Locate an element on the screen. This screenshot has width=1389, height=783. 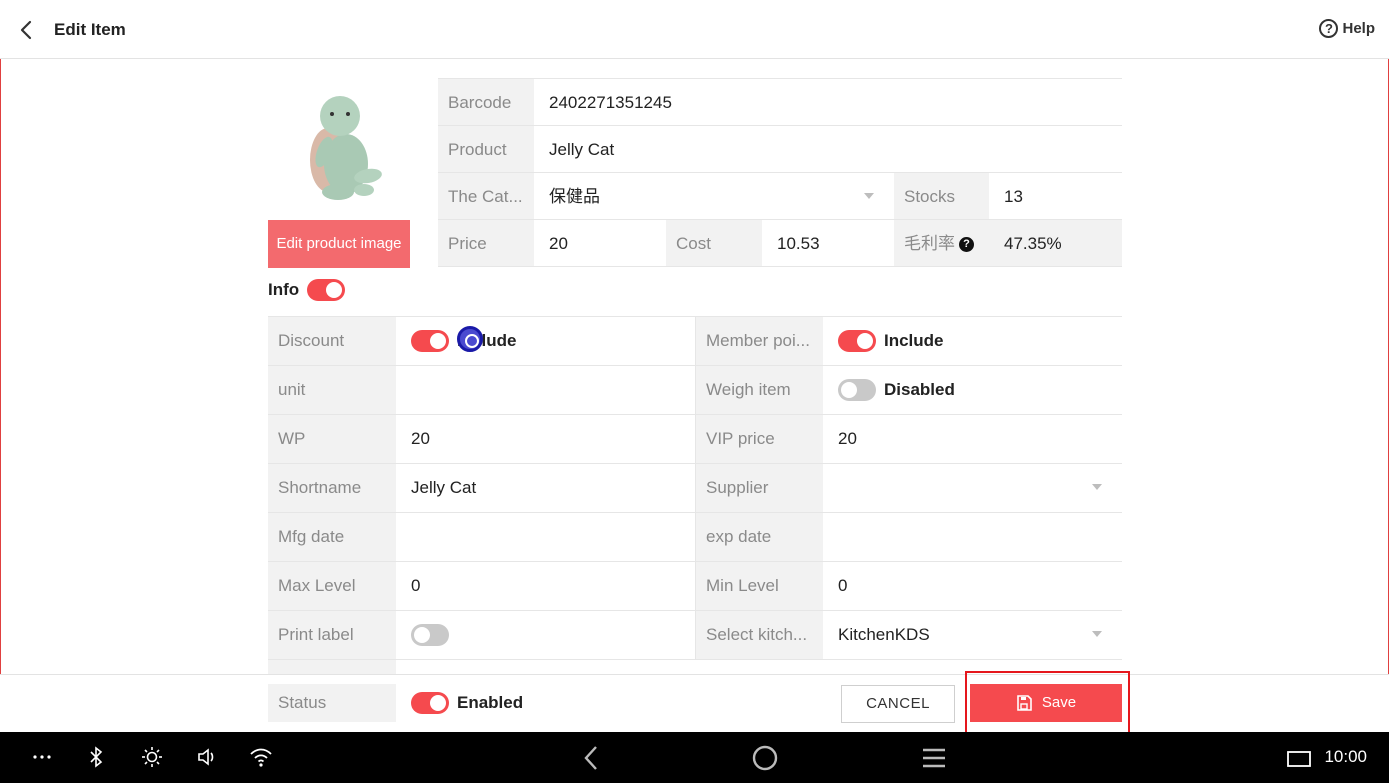
member-points-field: Include is located at coordinates (972, 341).